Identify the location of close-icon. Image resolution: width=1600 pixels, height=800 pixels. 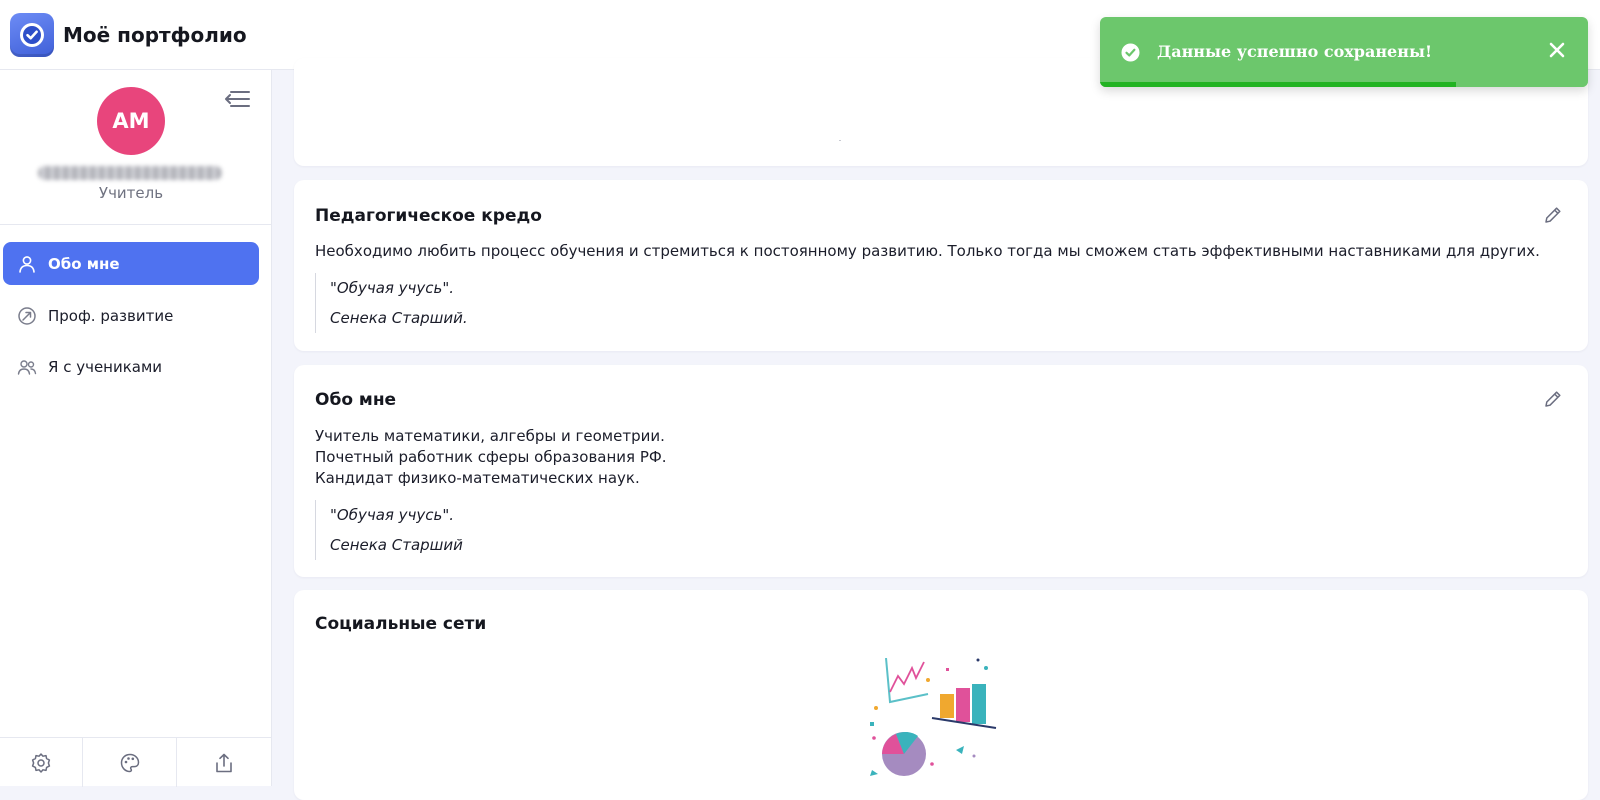
(1557, 50).